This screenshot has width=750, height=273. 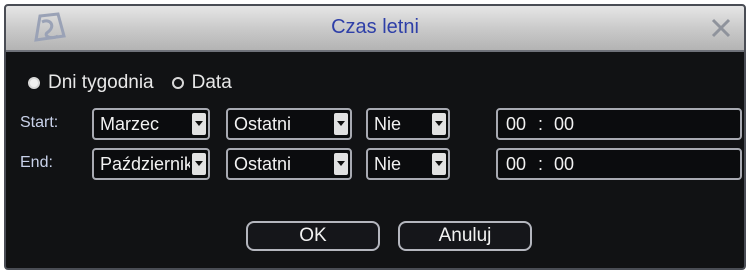 I want to click on end-row: End: Październik Ostatni Nie 00 : 00, so click(x=381, y=165).